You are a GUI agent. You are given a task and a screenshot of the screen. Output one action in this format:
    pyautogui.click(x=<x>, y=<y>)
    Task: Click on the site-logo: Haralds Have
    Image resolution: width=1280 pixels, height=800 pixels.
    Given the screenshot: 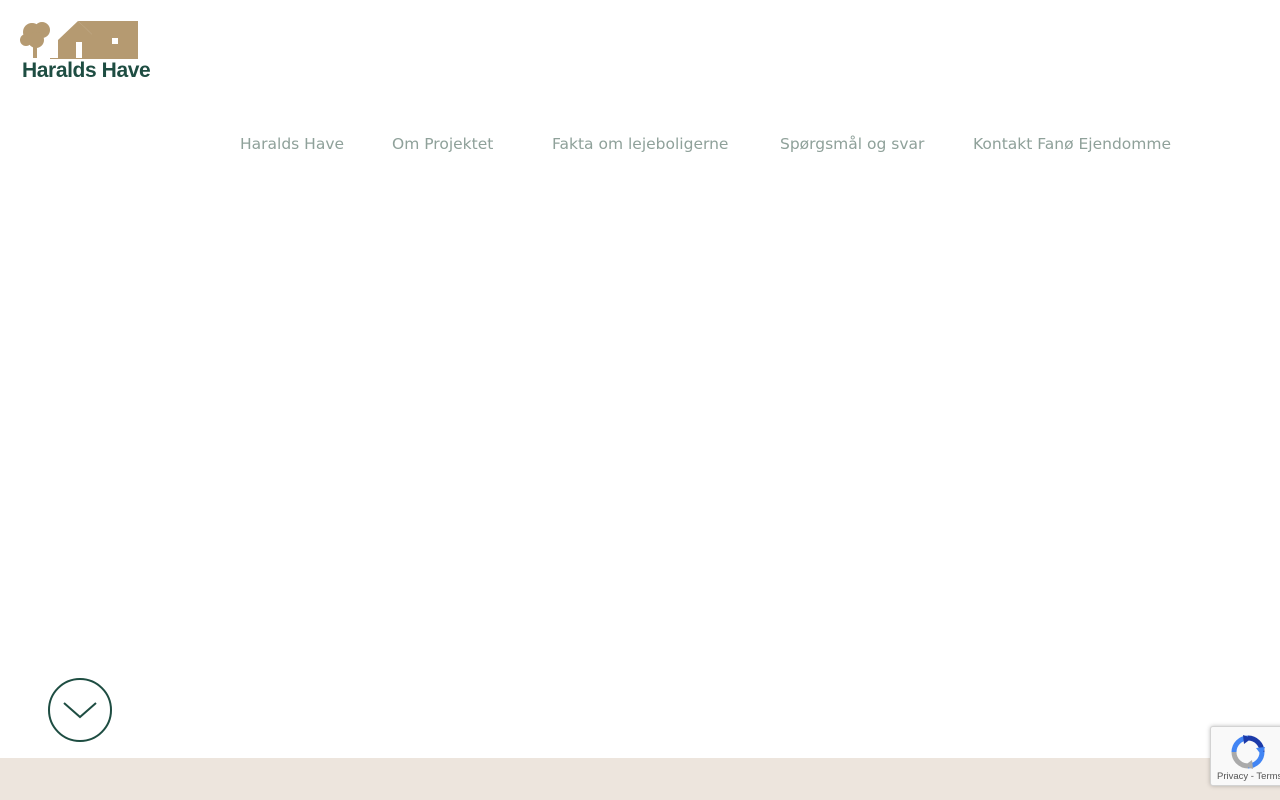 What is the action you would take?
    pyautogui.click(x=85, y=52)
    